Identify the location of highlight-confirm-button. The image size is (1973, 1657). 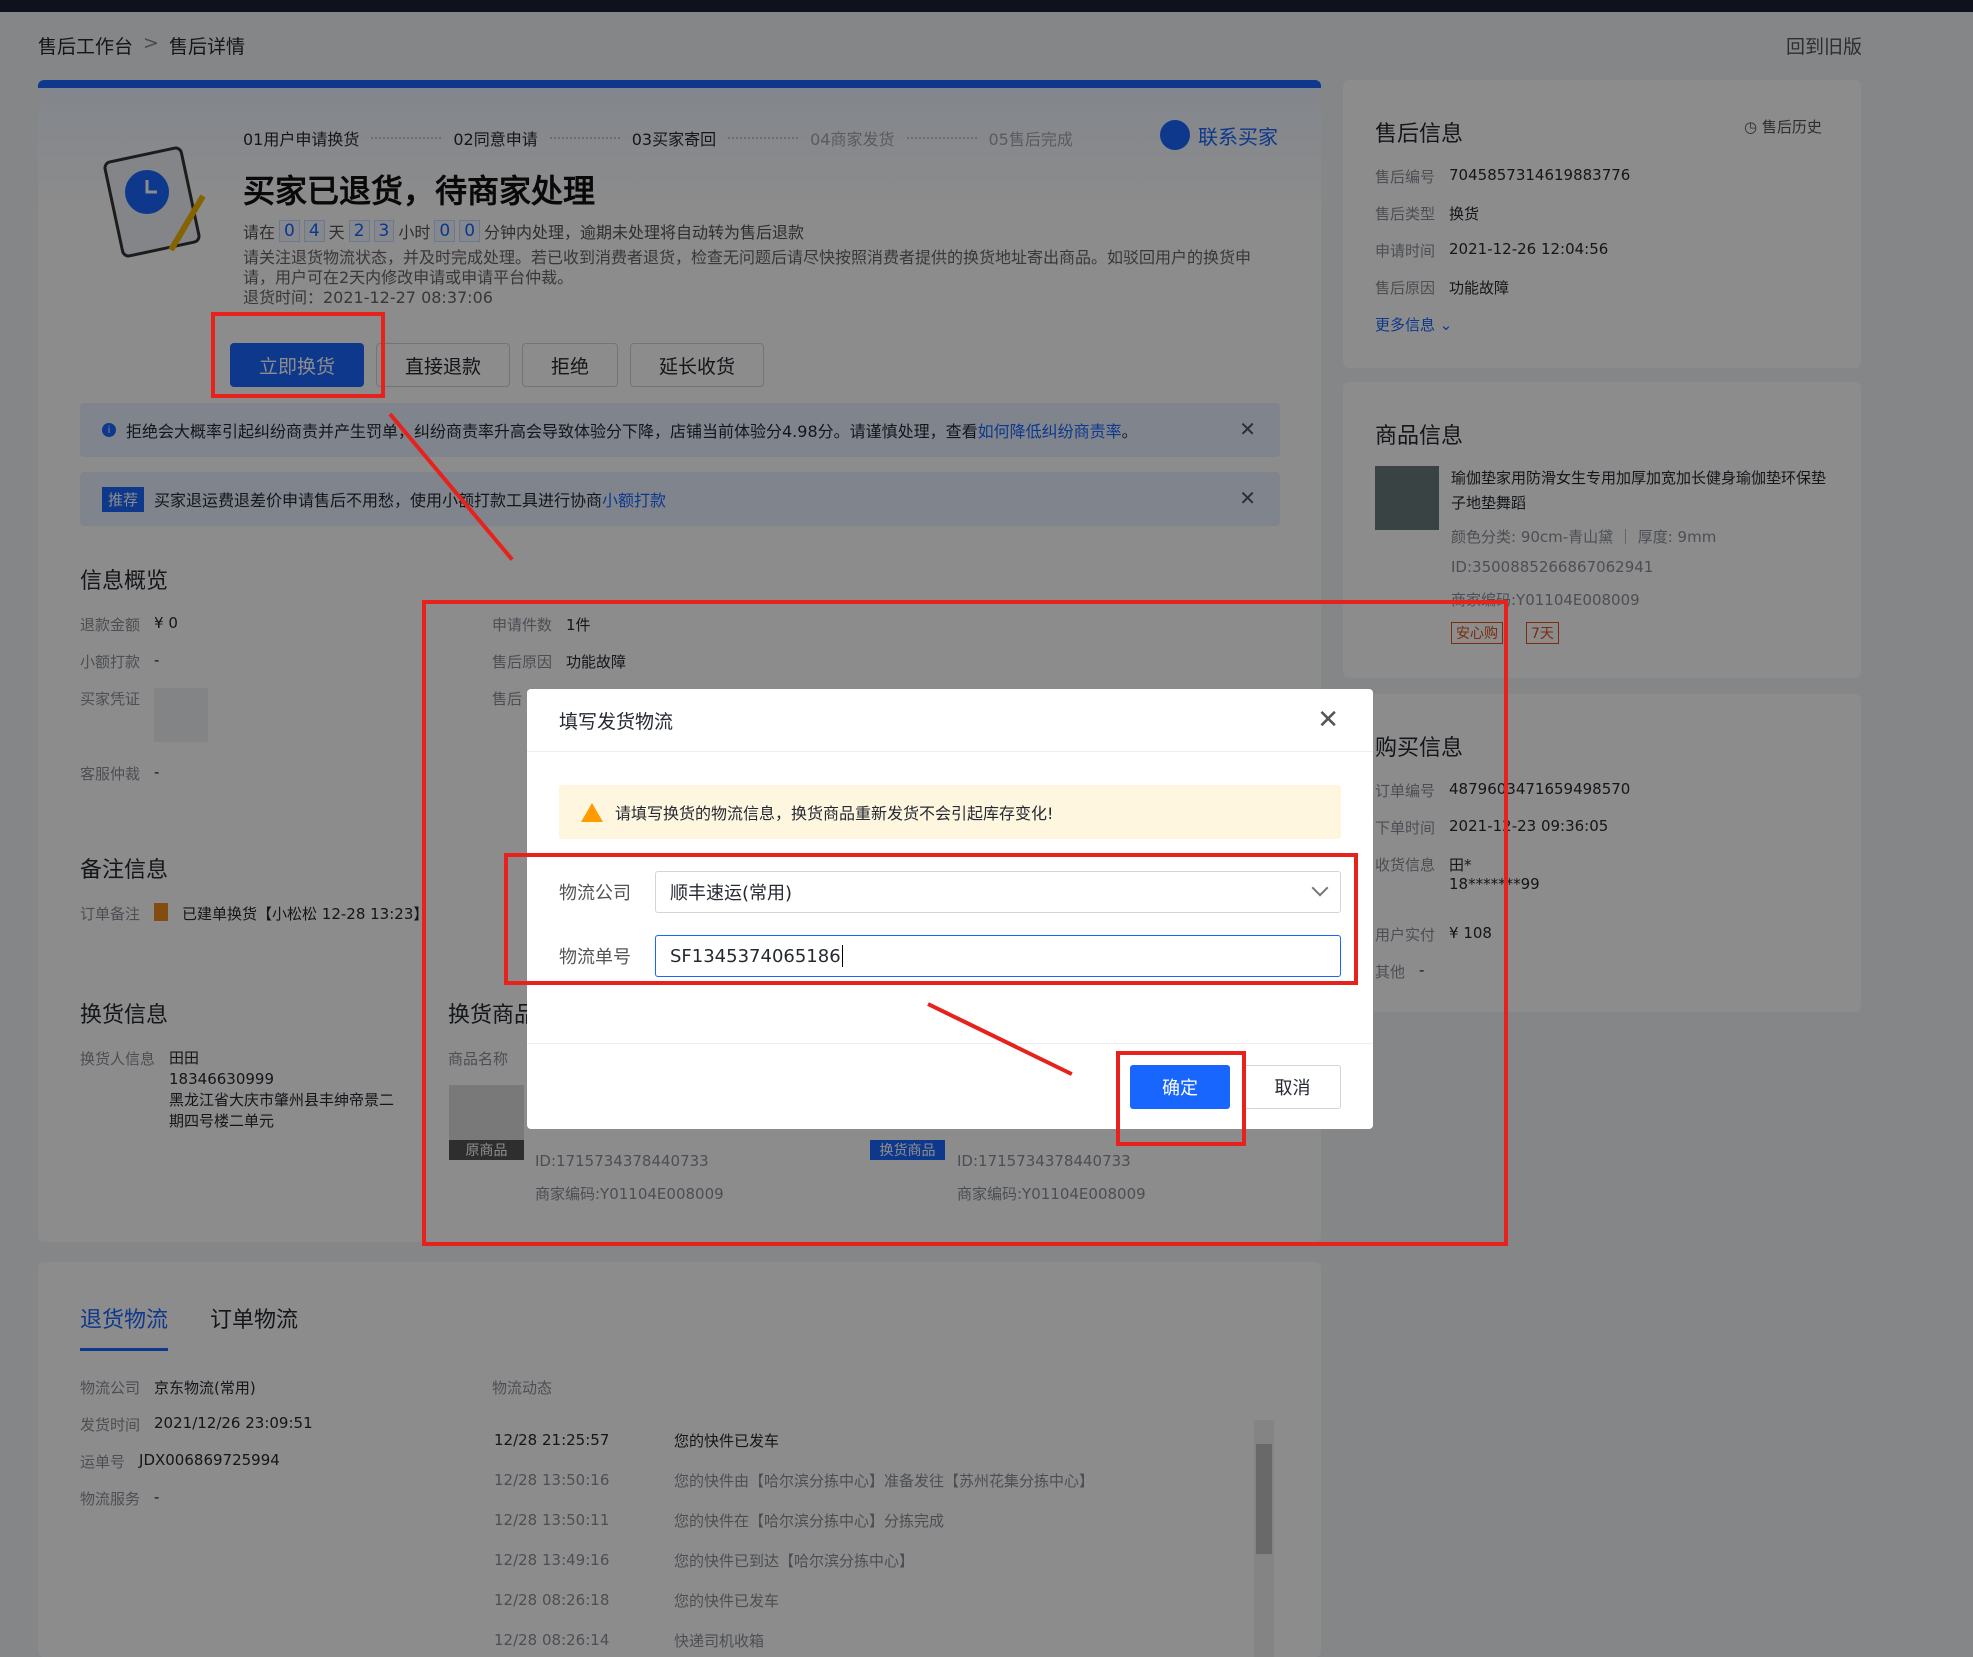
(1181, 1098).